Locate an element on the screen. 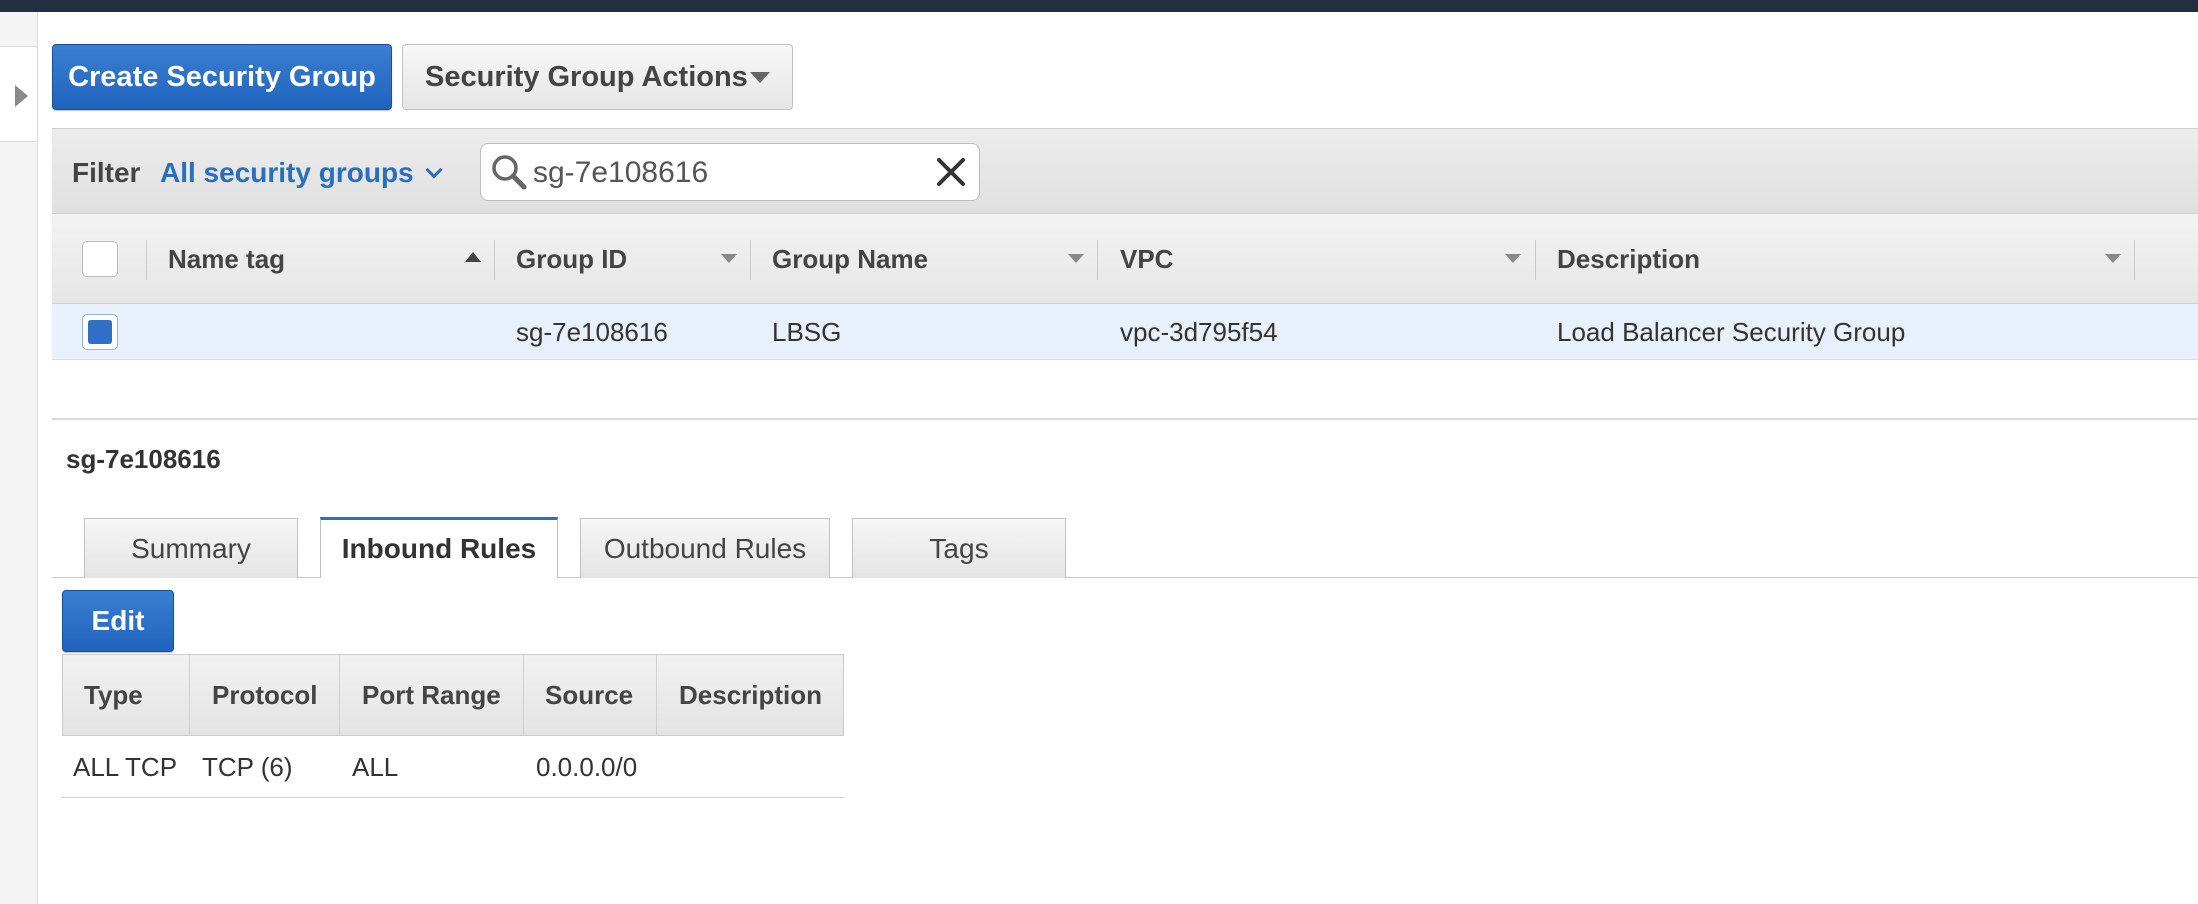 This screenshot has width=2198, height=904. filter-bar: Filter All security groups is located at coordinates (1125, 171).